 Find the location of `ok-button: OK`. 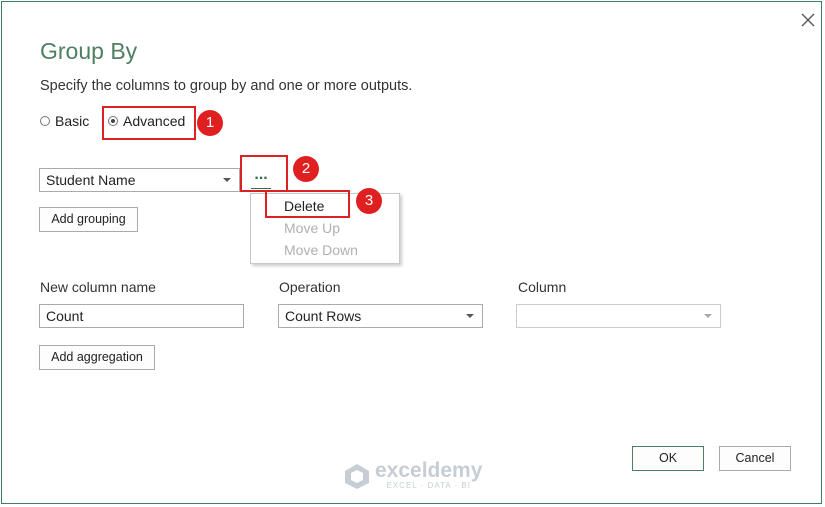

ok-button: OK is located at coordinates (668, 458).